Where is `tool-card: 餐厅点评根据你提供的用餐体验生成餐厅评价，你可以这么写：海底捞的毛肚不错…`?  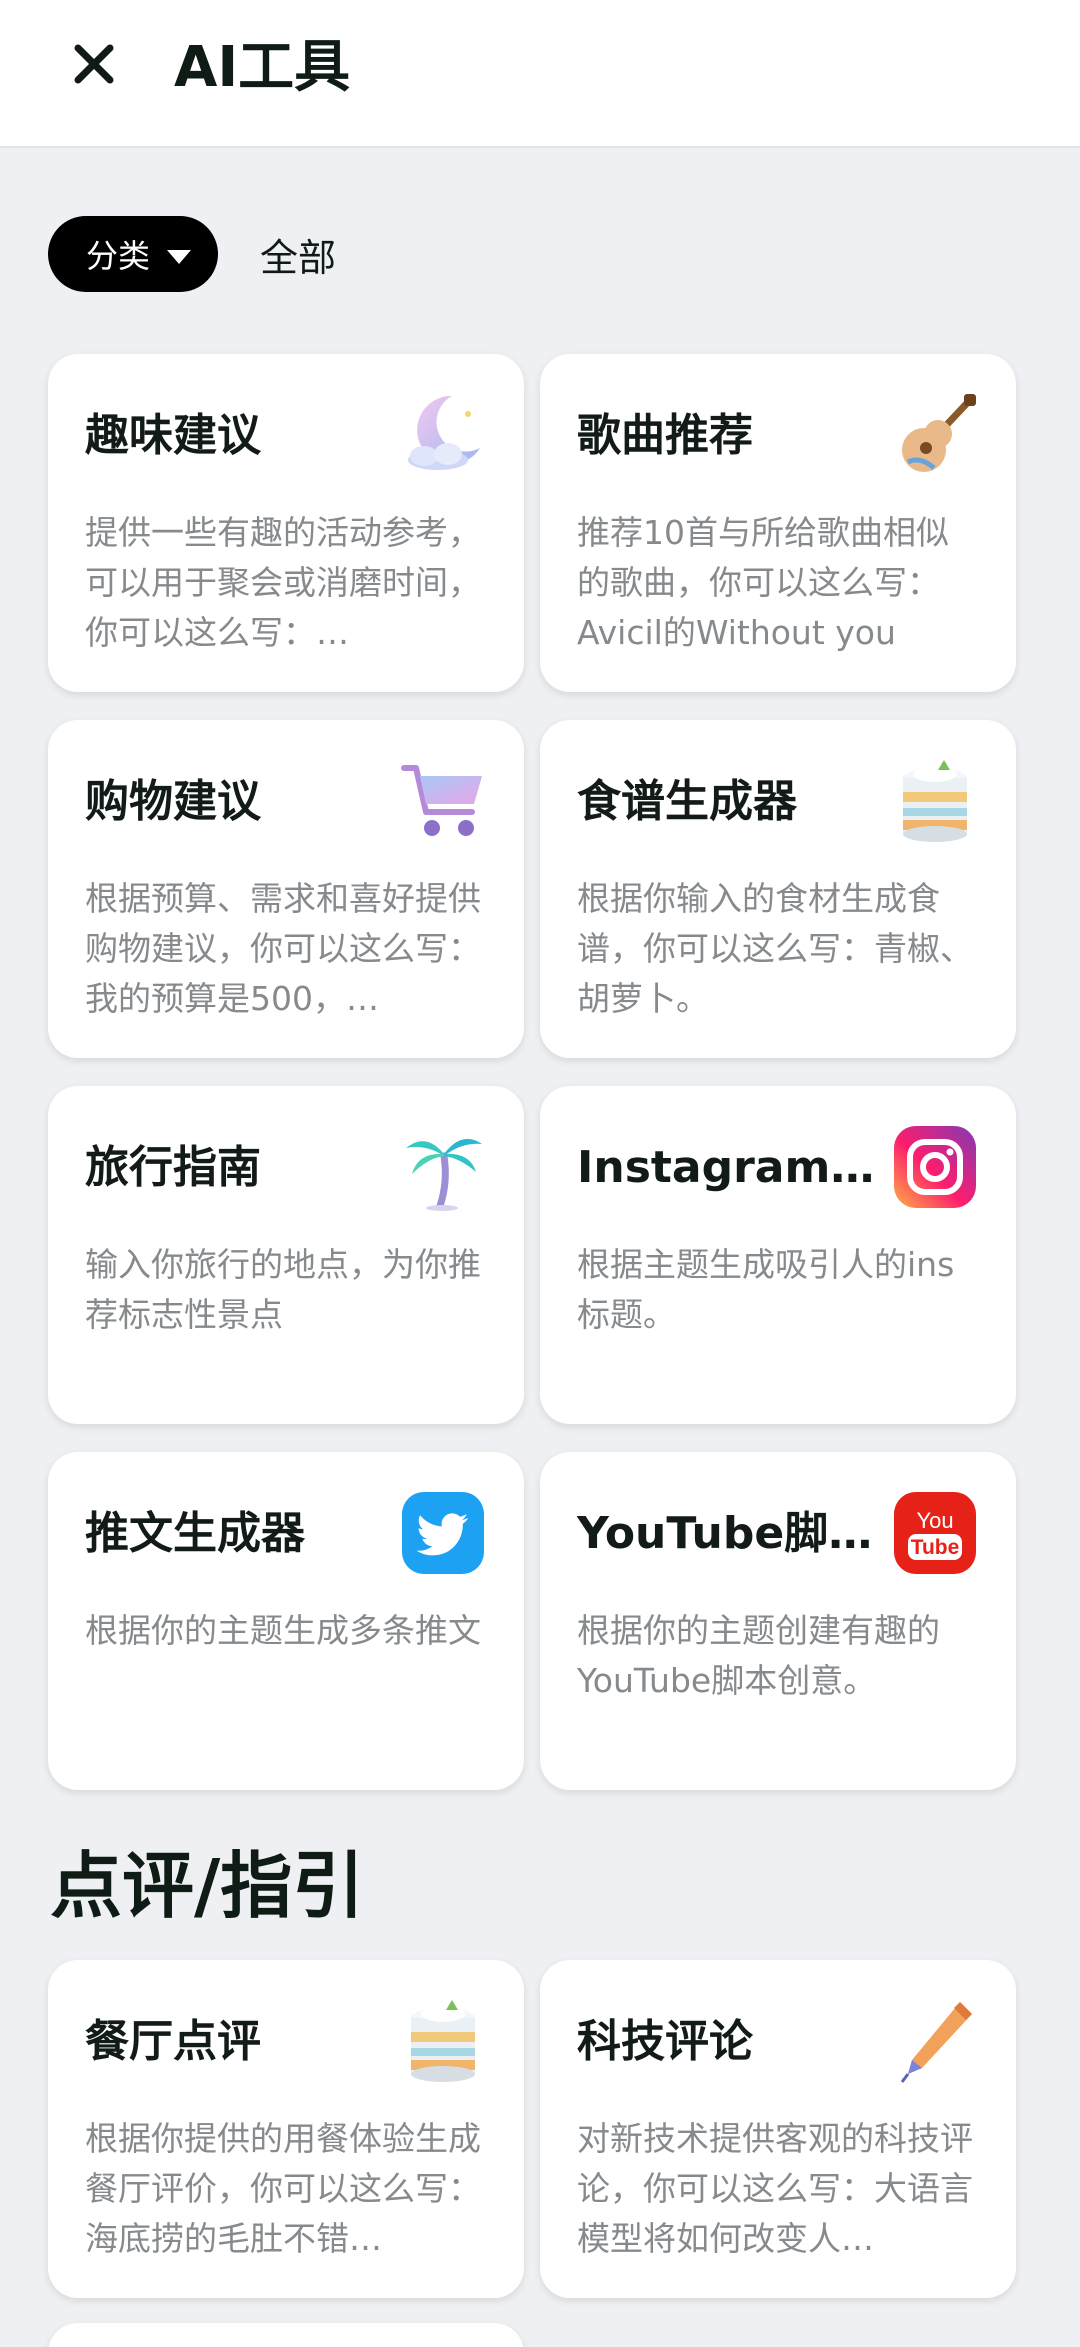
tool-card: 餐厅点评根据你提供的用餐体验生成餐厅评价，你可以这么写：海底捞的毛肚不错… is located at coordinates (286, 2129).